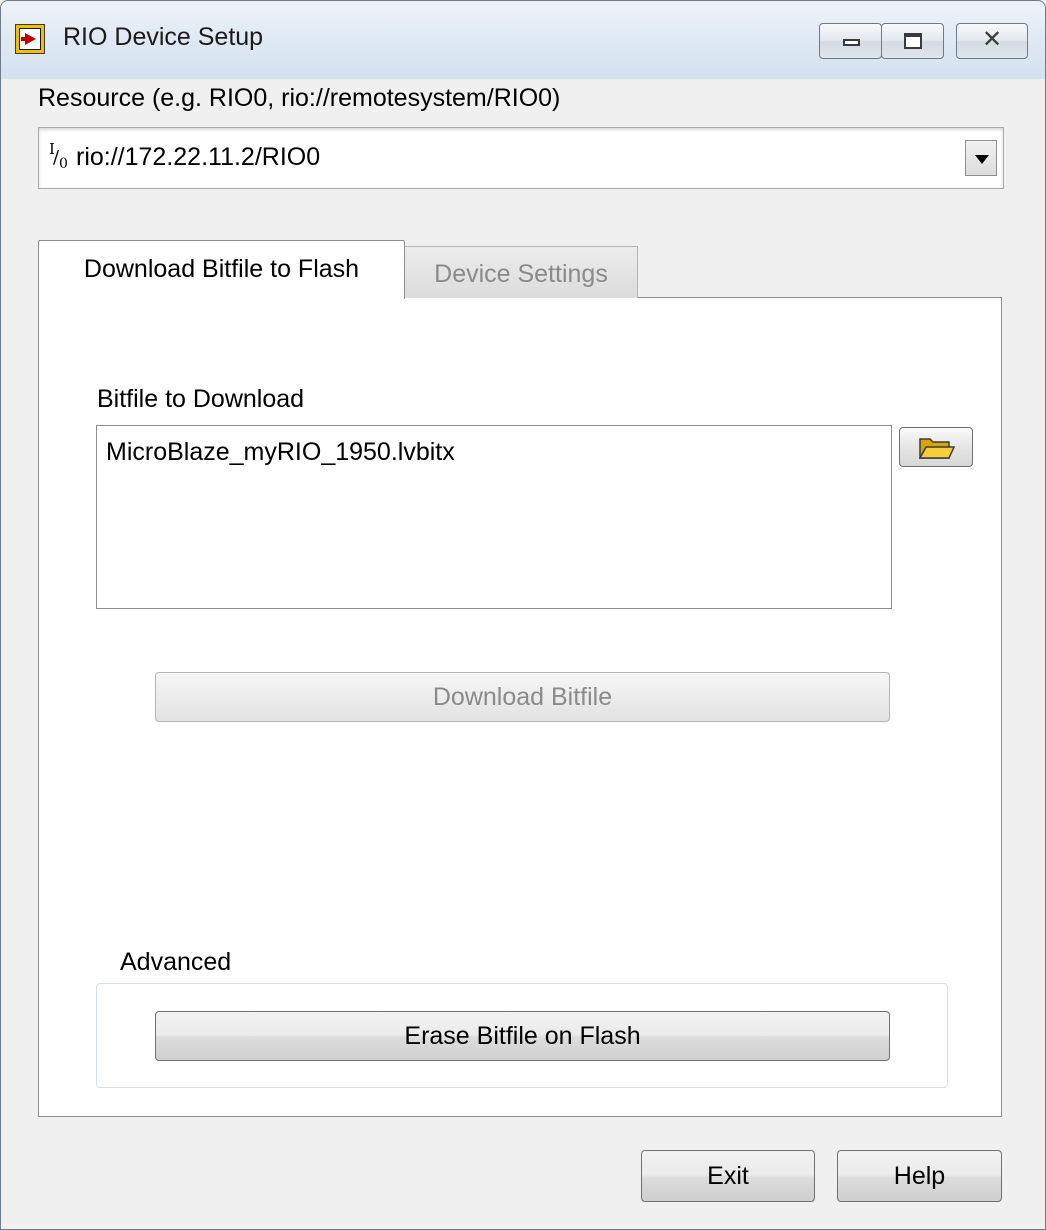 This screenshot has width=1046, height=1230. I want to click on bitfile-path-field: MicroBlaze_myRIO_1950.lvbitx, so click(494, 517).